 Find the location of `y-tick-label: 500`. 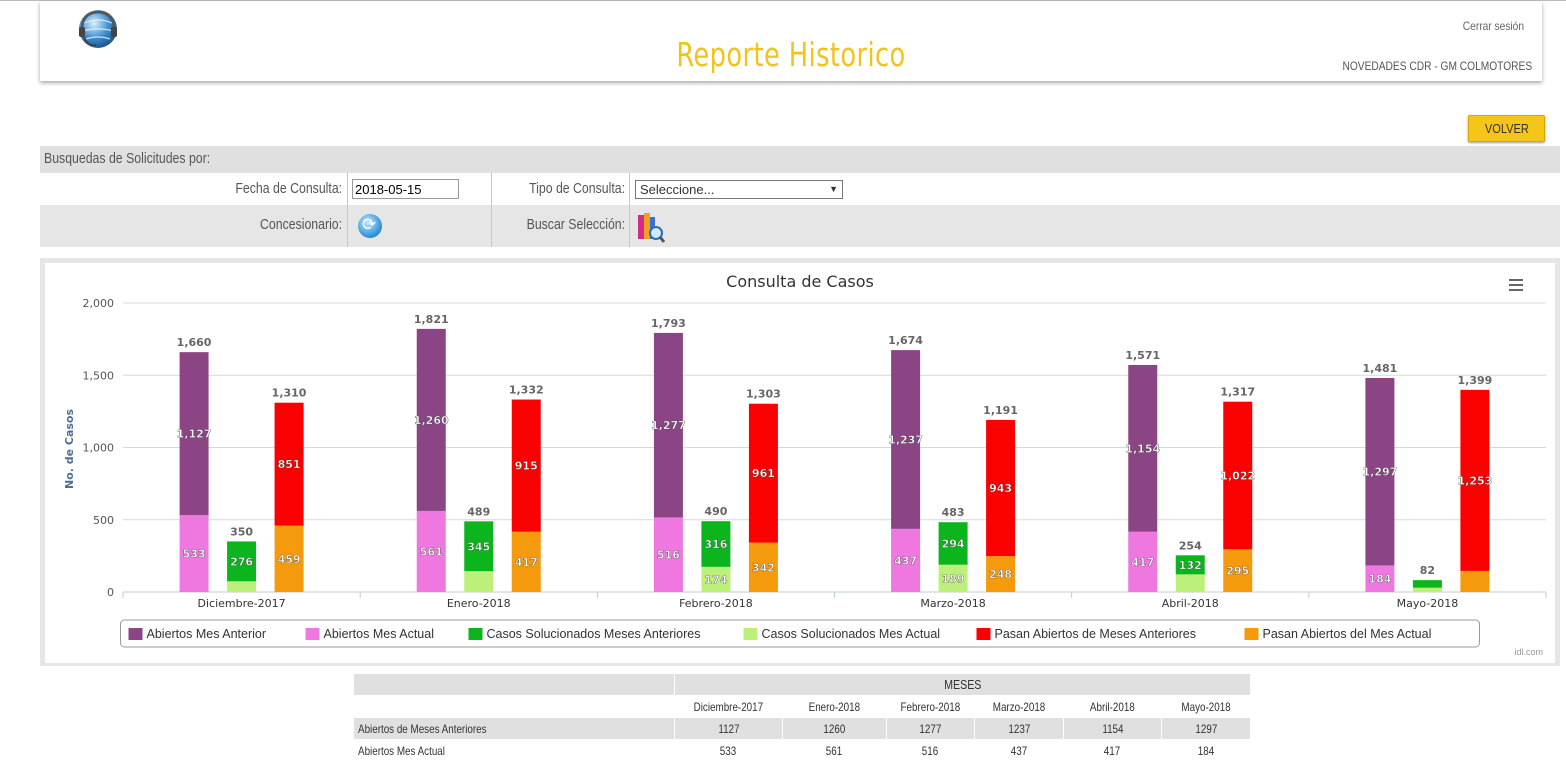

y-tick-label: 500 is located at coordinates (103, 520).